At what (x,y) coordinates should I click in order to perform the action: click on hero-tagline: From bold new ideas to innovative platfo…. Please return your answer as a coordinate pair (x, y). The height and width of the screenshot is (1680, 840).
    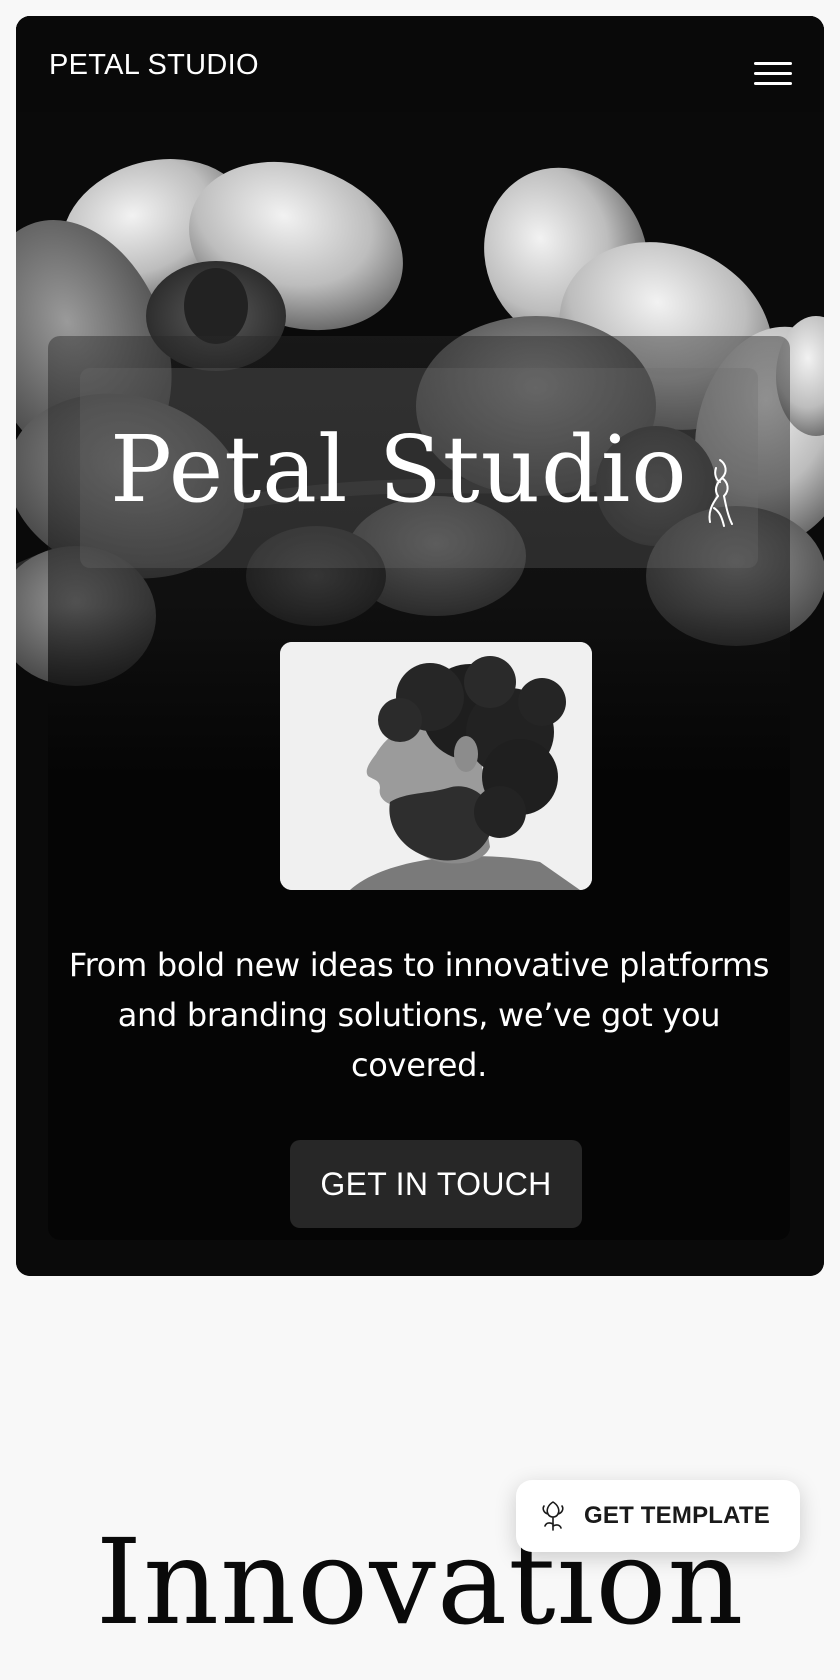
    Looking at the image, I should click on (419, 1015).